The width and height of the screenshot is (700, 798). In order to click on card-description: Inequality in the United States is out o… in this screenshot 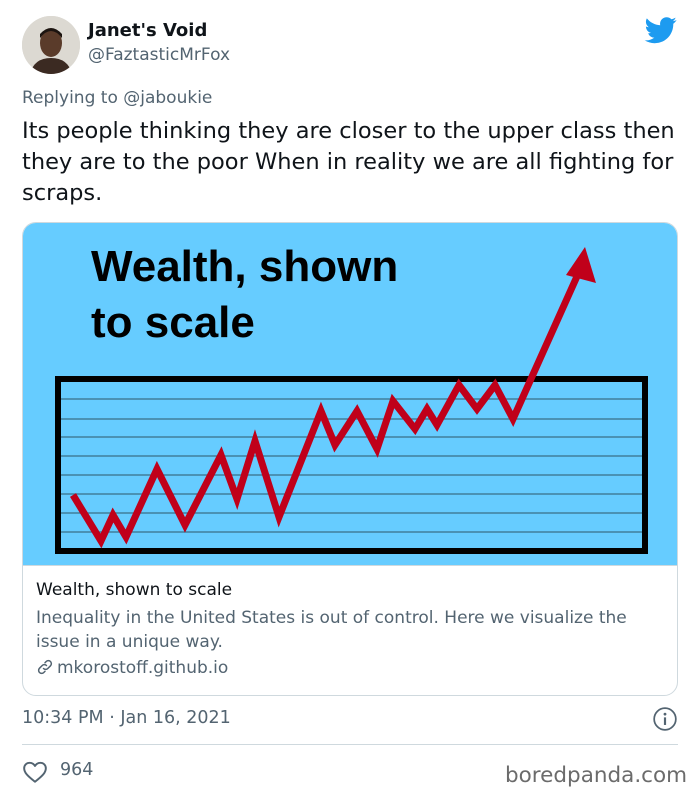, I will do `click(331, 630)`.